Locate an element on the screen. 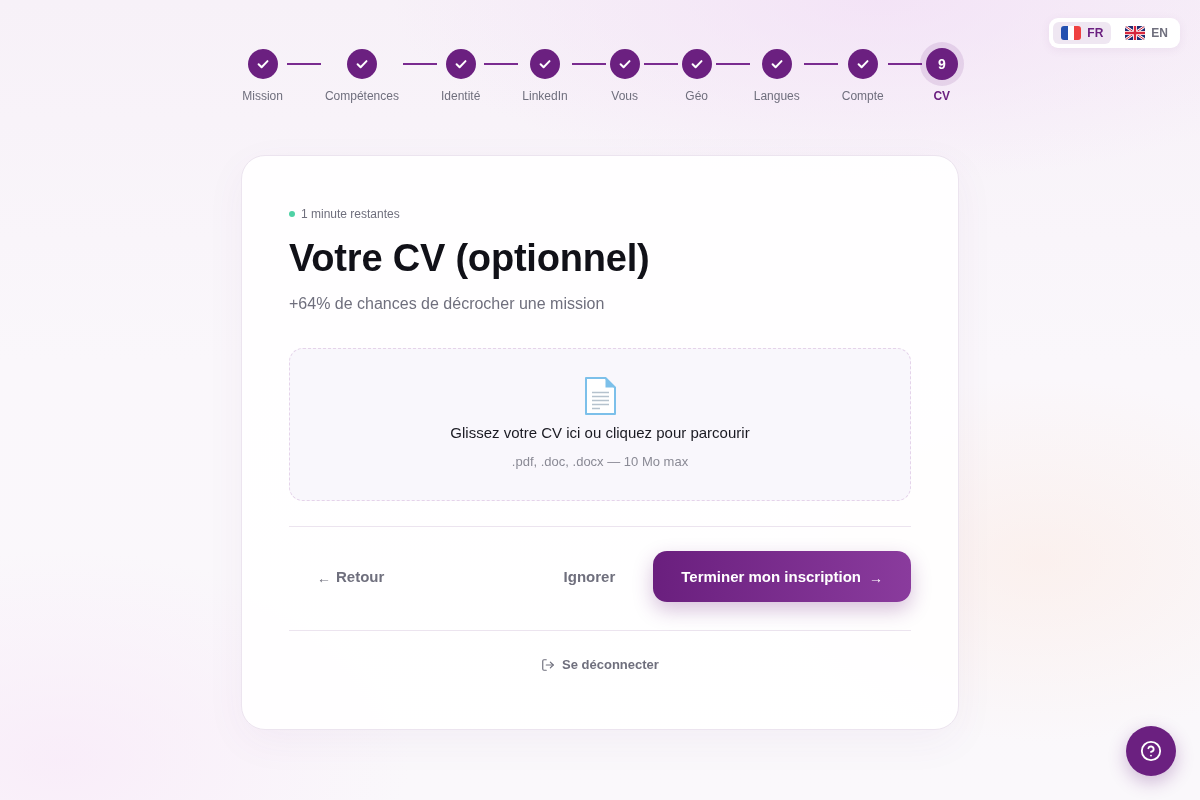 The height and width of the screenshot is (800, 1200). step-label: Compétences is located at coordinates (361, 96).